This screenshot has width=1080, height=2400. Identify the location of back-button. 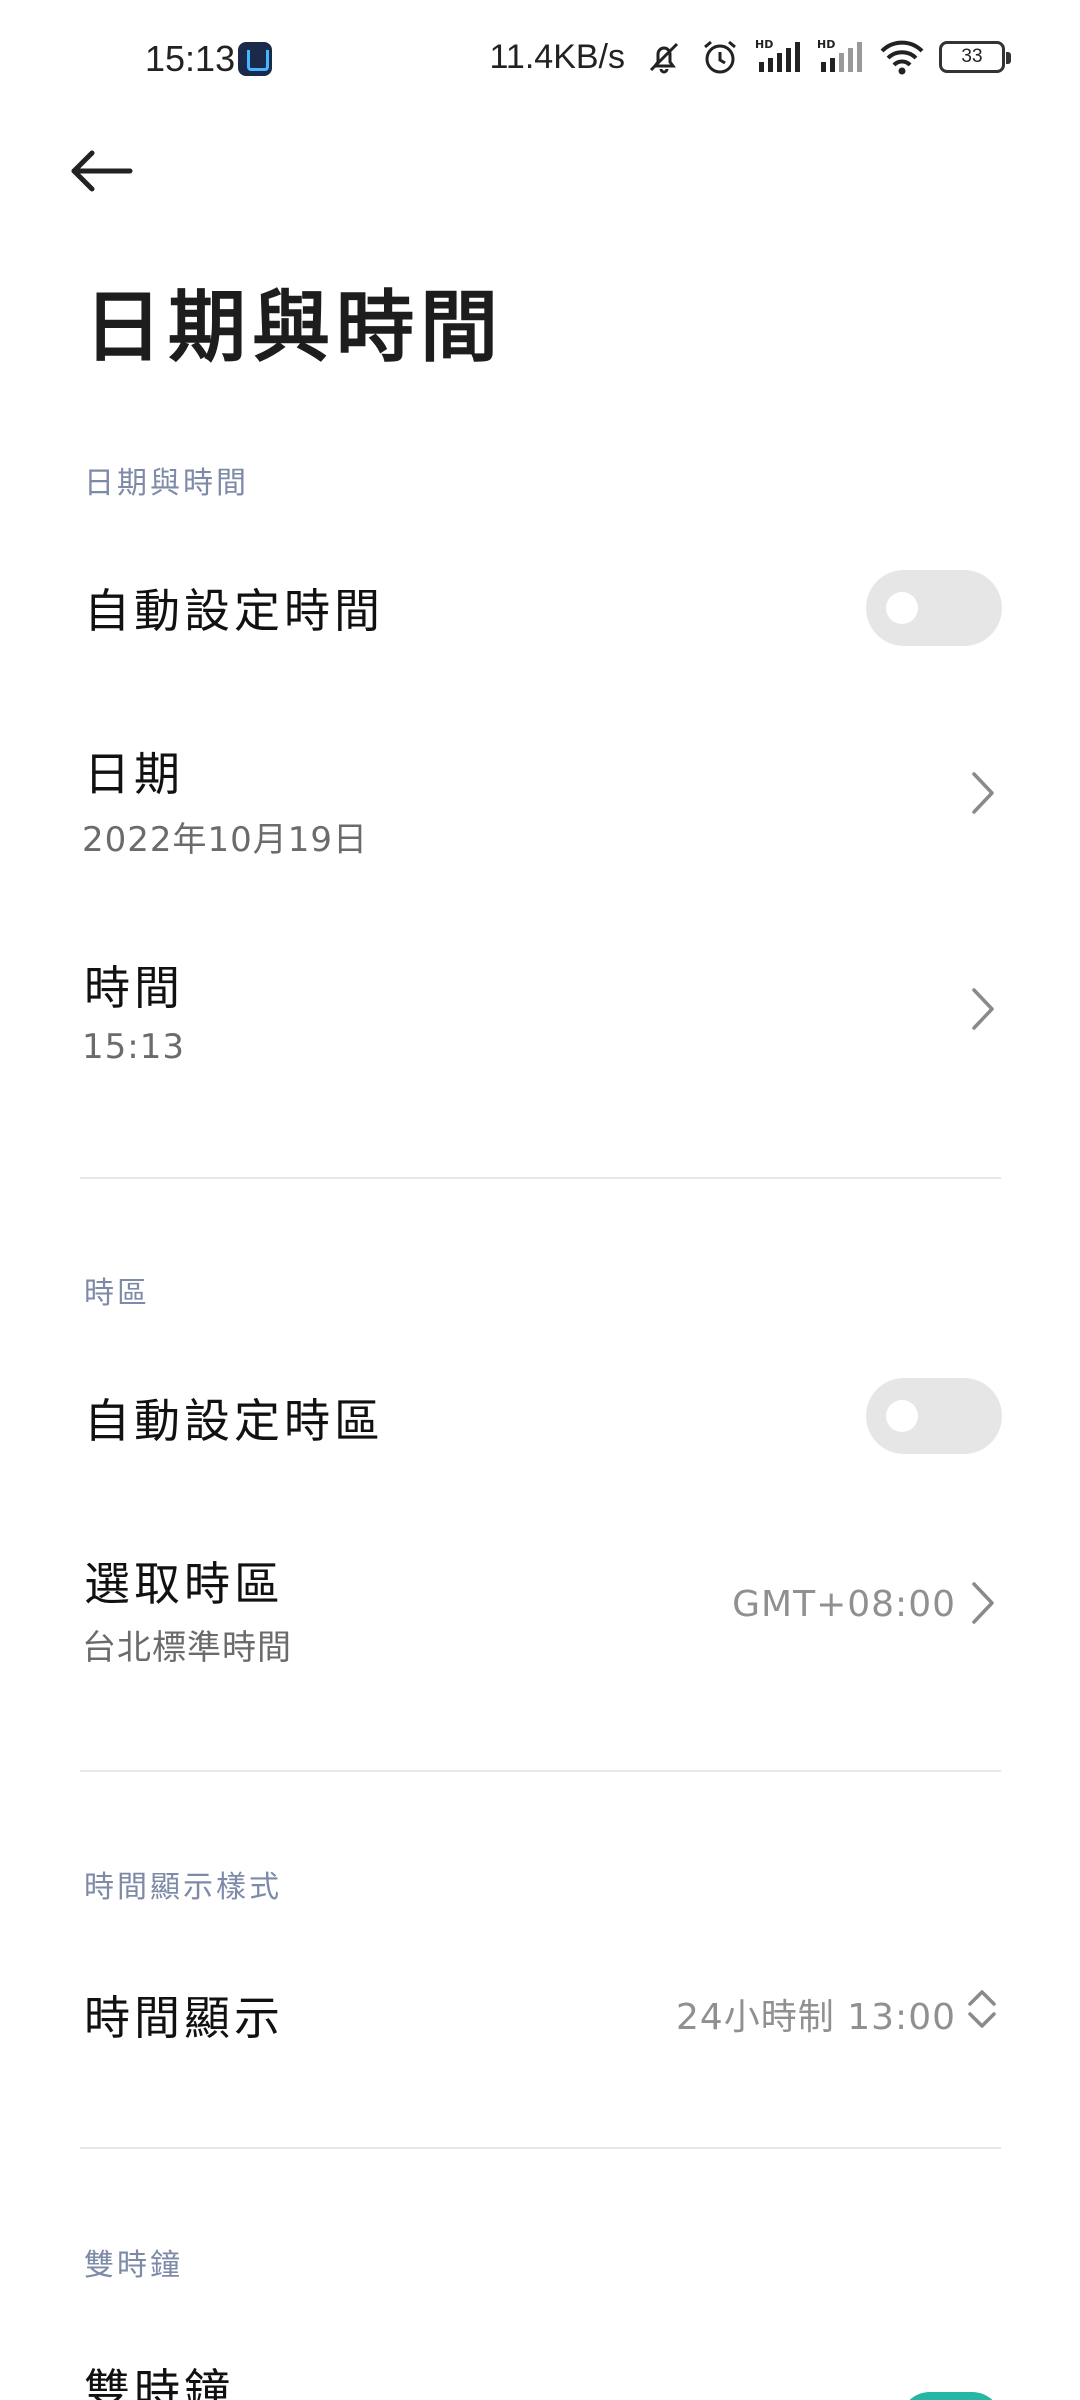
(110, 171).